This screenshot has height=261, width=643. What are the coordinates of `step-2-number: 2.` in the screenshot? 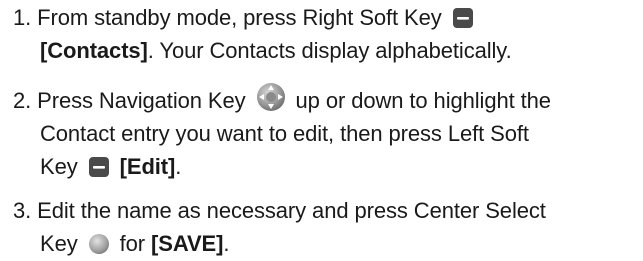 It's located at (22, 100).